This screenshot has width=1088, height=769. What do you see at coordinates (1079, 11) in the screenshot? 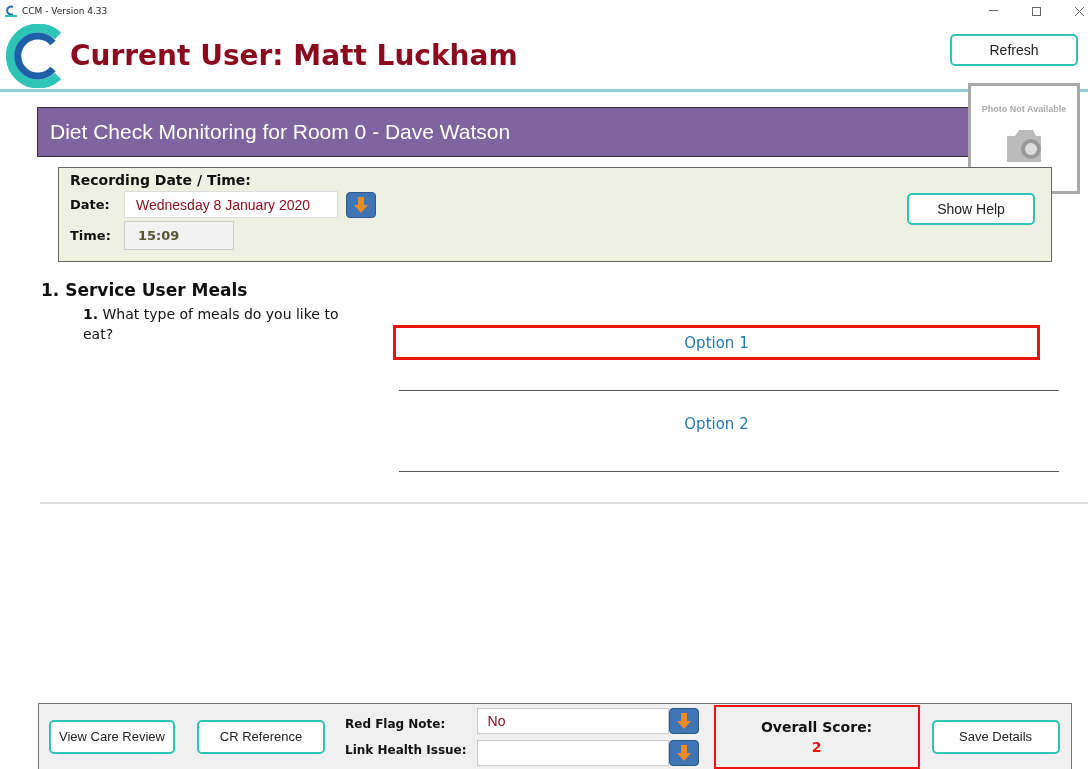
I see `close-icon` at bounding box center [1079, 11].